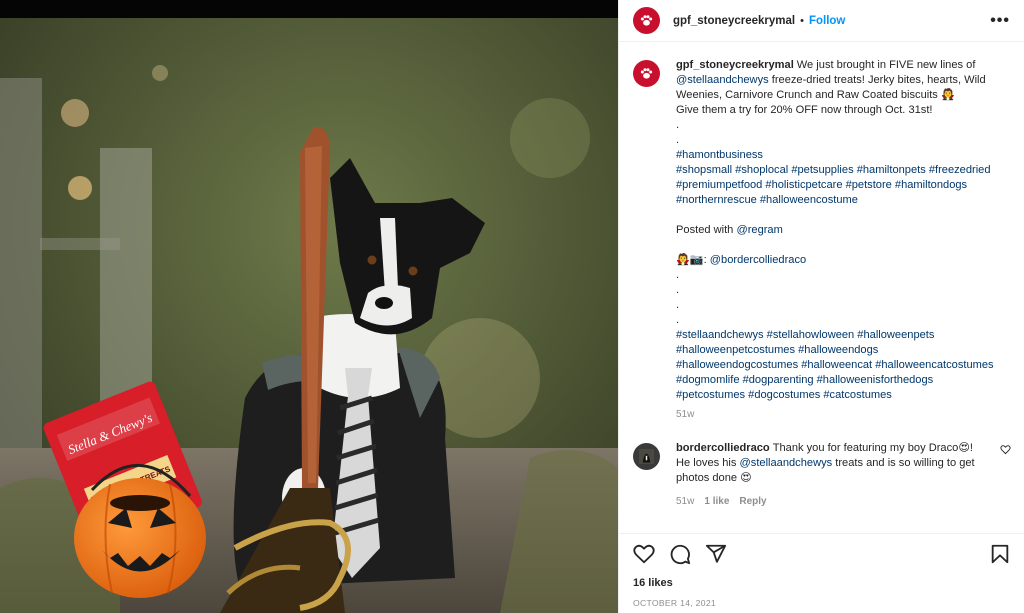 Image resolution: width=1024 pixels, height=613 pixels. What do you see at coordinates (827, 21) in the screenshot?
I see `follow-button: Follow` at bounding box center [827, 21].